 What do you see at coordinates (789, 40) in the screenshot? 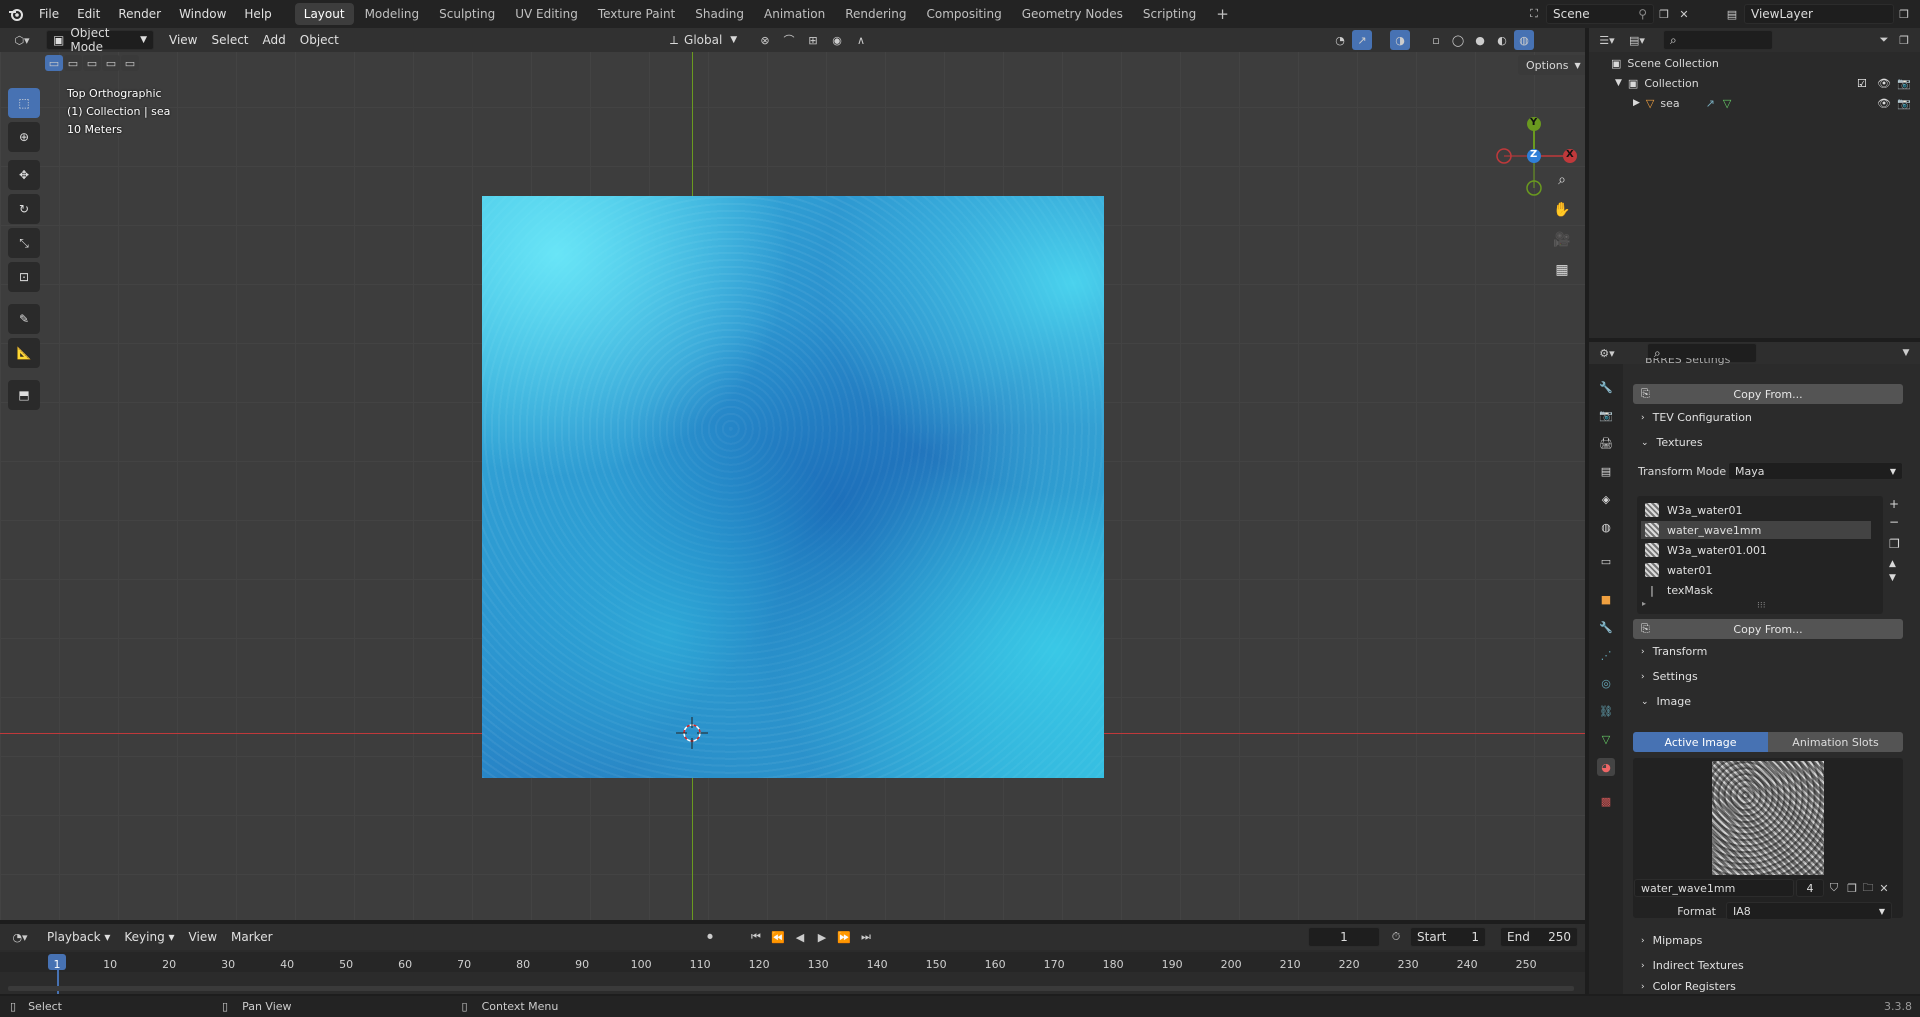
I see `snap-icon: ⌒` at bounding box center [789, 40].